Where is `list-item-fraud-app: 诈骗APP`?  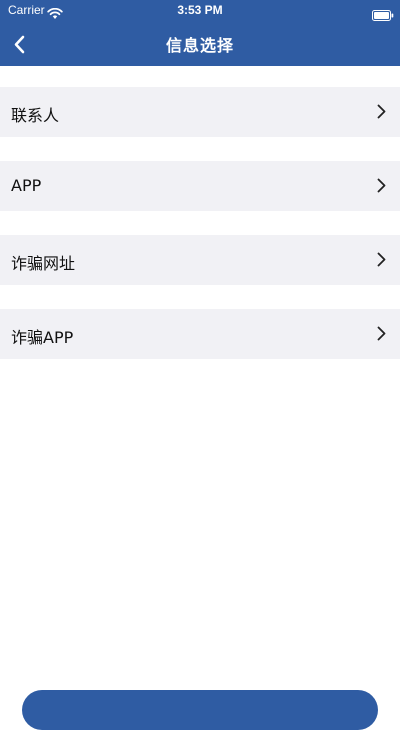 list-item-fraud-app: 诈骗APP is located at coordinates (200, 334).